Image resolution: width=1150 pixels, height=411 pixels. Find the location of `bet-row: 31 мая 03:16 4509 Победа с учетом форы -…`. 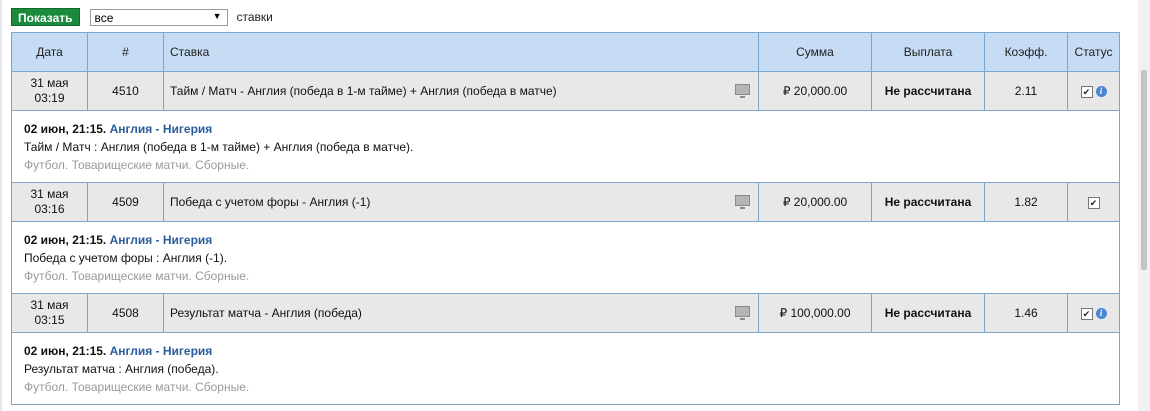

bet-row: 31 мая 03:16 4509 Победа с учетом форы -… is located at coordinates (565, 202).